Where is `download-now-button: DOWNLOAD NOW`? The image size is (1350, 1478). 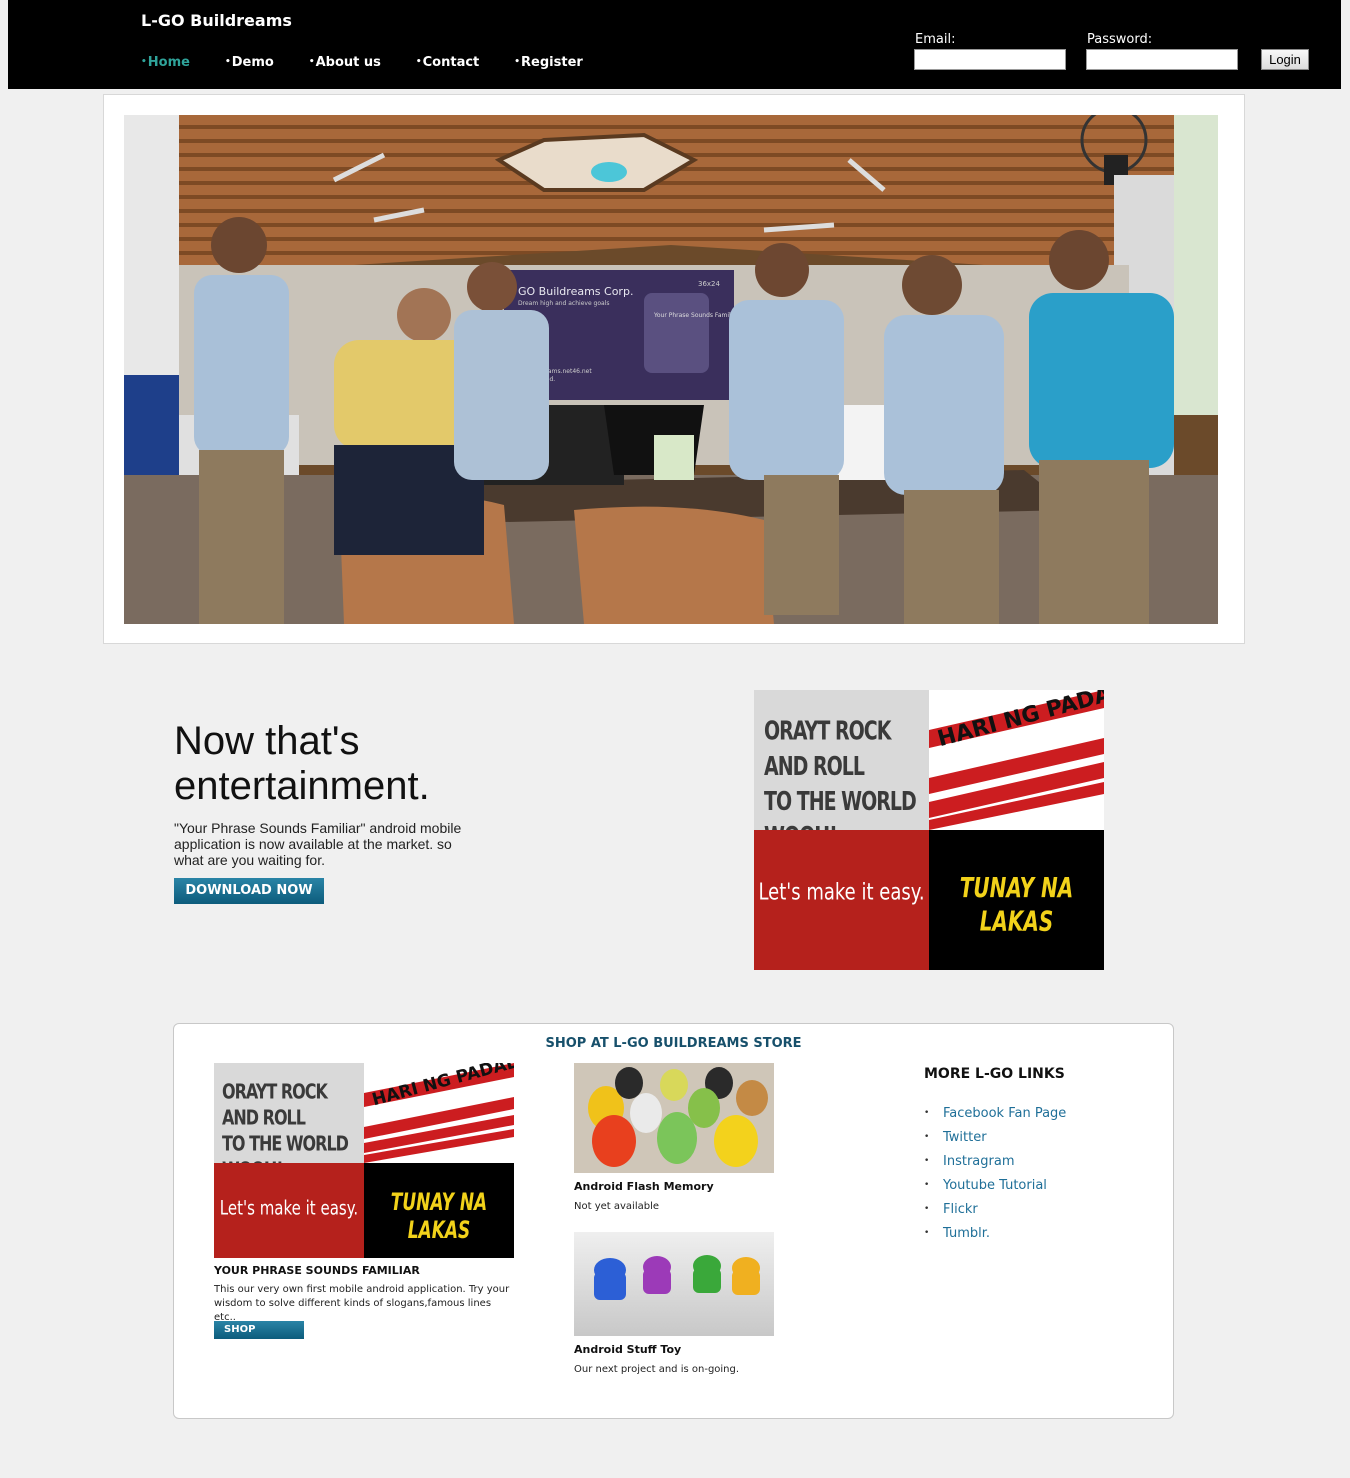 download-now-button: DOWNLOAD NOW is located at coordinates (249, 891).